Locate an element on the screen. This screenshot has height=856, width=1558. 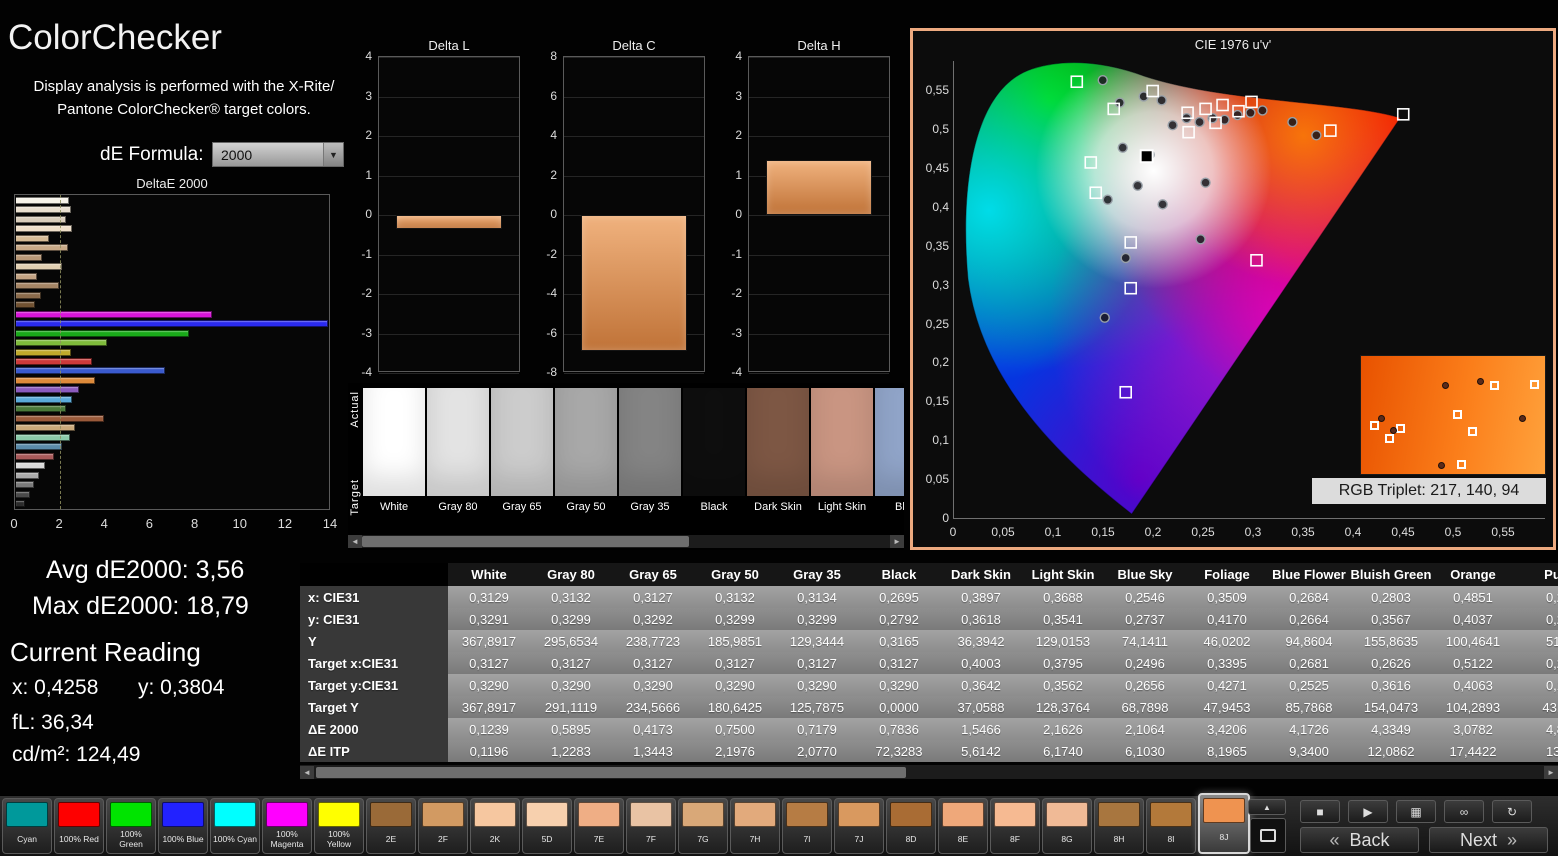
stop-icon: ■ is located at coordinates (1320, 811).